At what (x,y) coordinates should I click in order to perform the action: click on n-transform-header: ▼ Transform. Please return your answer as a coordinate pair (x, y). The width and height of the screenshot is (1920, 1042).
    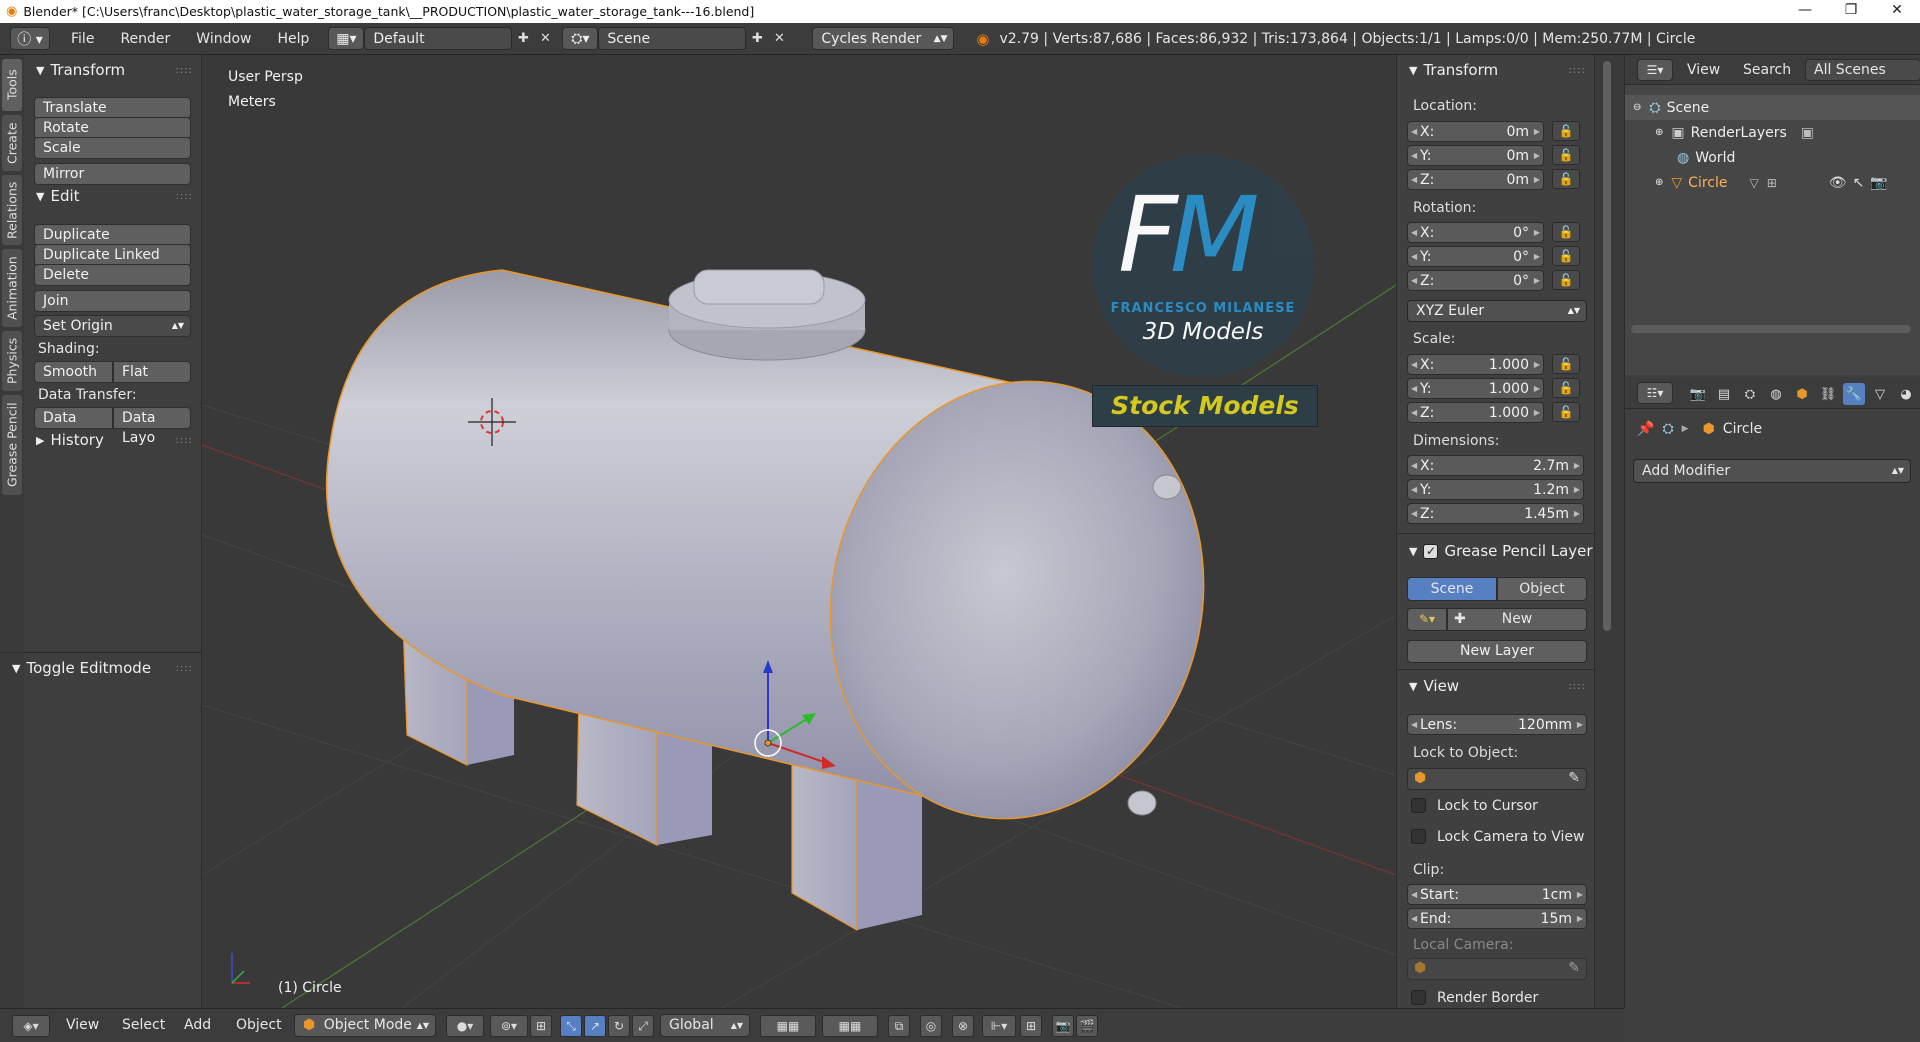
    Looking at the image, I should click on (1453, 70).